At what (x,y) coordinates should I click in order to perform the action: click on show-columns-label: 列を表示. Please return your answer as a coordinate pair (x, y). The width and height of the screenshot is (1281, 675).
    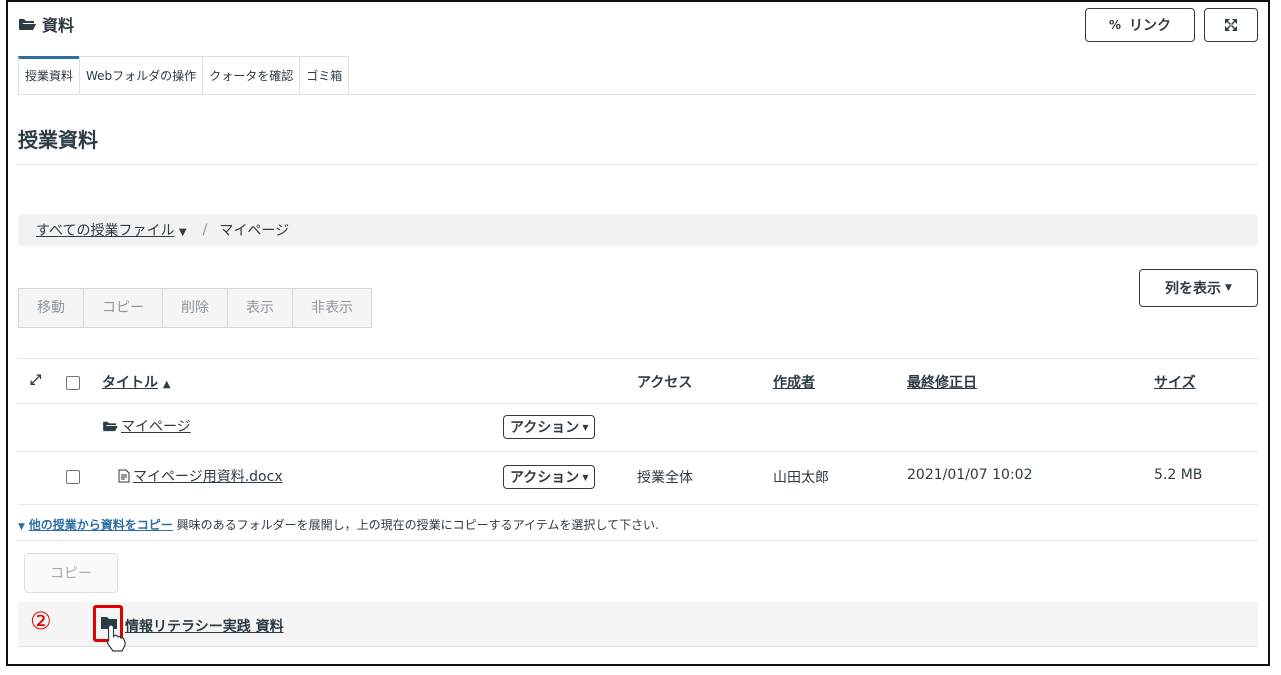
    Looking at the image, I should click on (1193, 289).